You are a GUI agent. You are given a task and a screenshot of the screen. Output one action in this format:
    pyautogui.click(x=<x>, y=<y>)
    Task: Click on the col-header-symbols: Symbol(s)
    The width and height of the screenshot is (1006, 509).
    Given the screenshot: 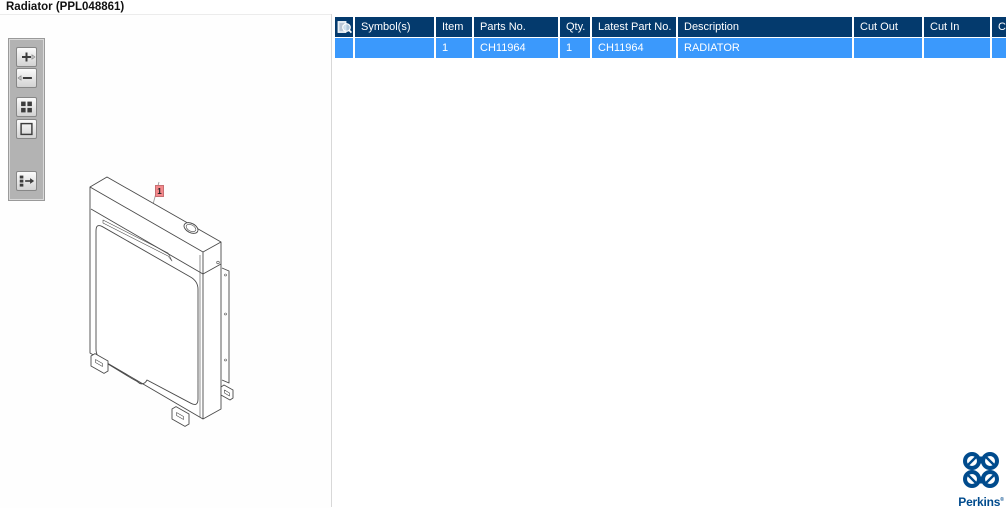 What is the action you would take?
    pyautogui.click(x=394, y=27)
    